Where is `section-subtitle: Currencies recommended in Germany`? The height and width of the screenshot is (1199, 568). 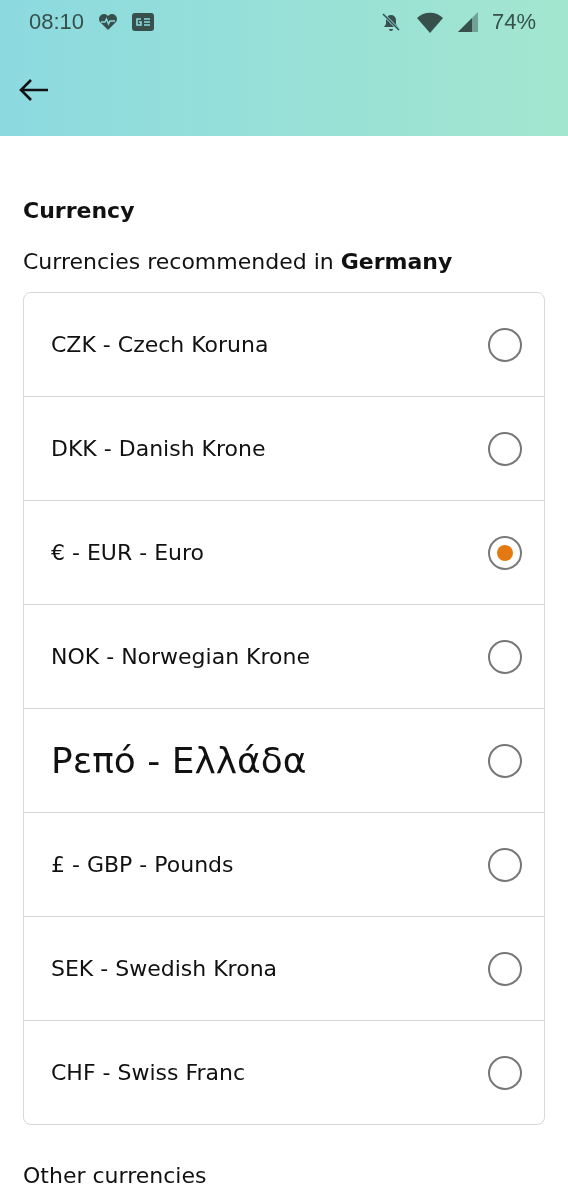 section-subtitle: Currencies recommended in Germany is located at coordinates (238, 261).